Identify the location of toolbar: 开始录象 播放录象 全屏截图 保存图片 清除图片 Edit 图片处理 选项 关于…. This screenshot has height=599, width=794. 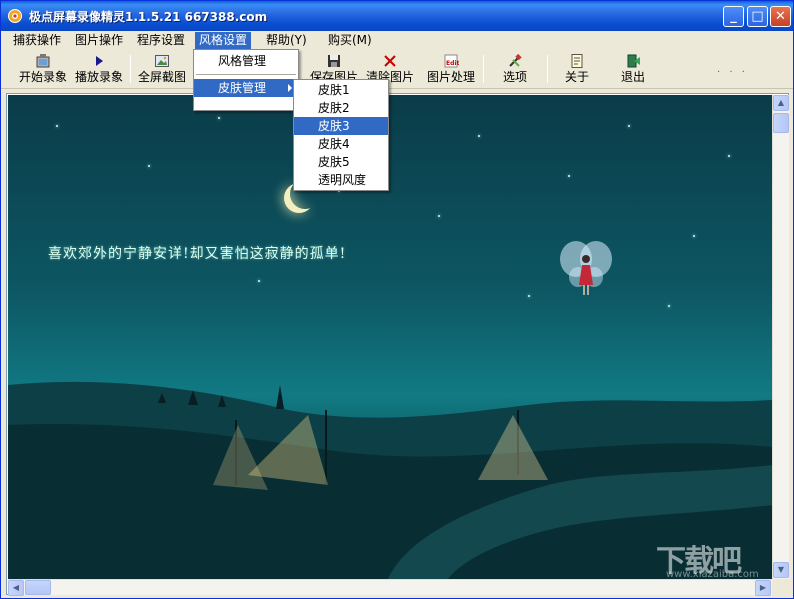
(397, 69).